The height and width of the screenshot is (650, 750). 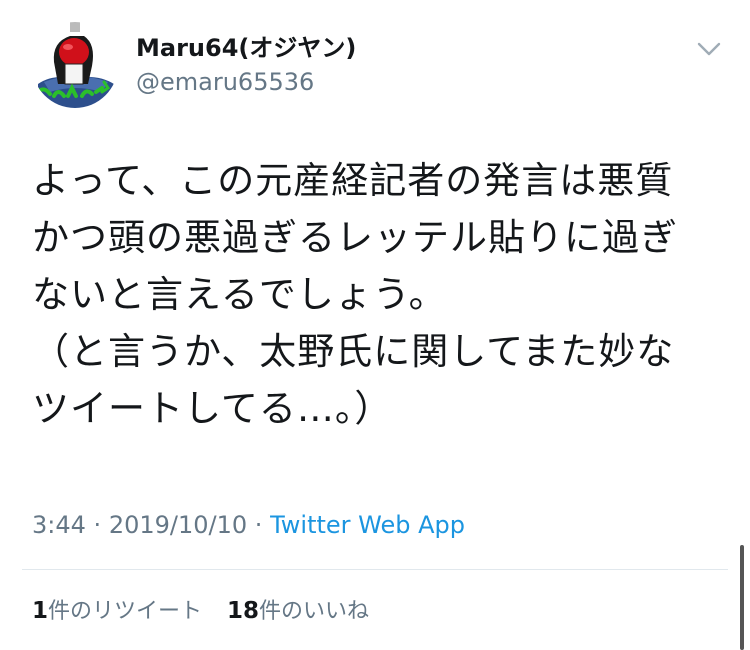 What do you see at coordinates (125, 611) in the screenshot?
I see `retweets-label: 件のリツイート` at bounding box center [125, 611].